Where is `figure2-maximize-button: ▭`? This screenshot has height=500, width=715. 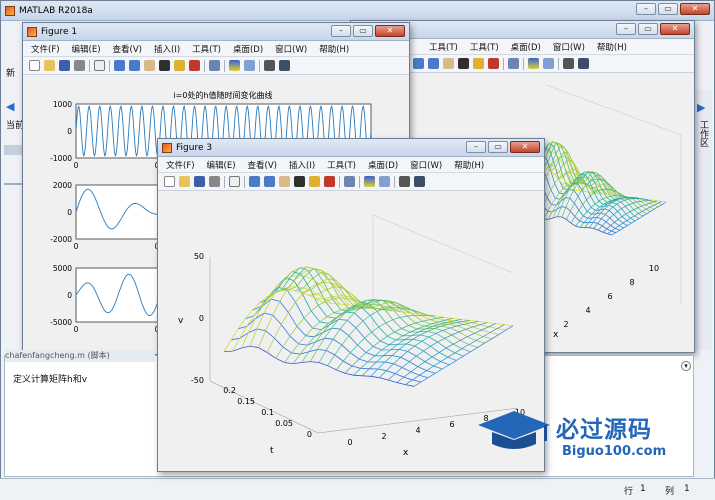
figure2-maximize-button: ▭ is located at coordinates (648, 29).